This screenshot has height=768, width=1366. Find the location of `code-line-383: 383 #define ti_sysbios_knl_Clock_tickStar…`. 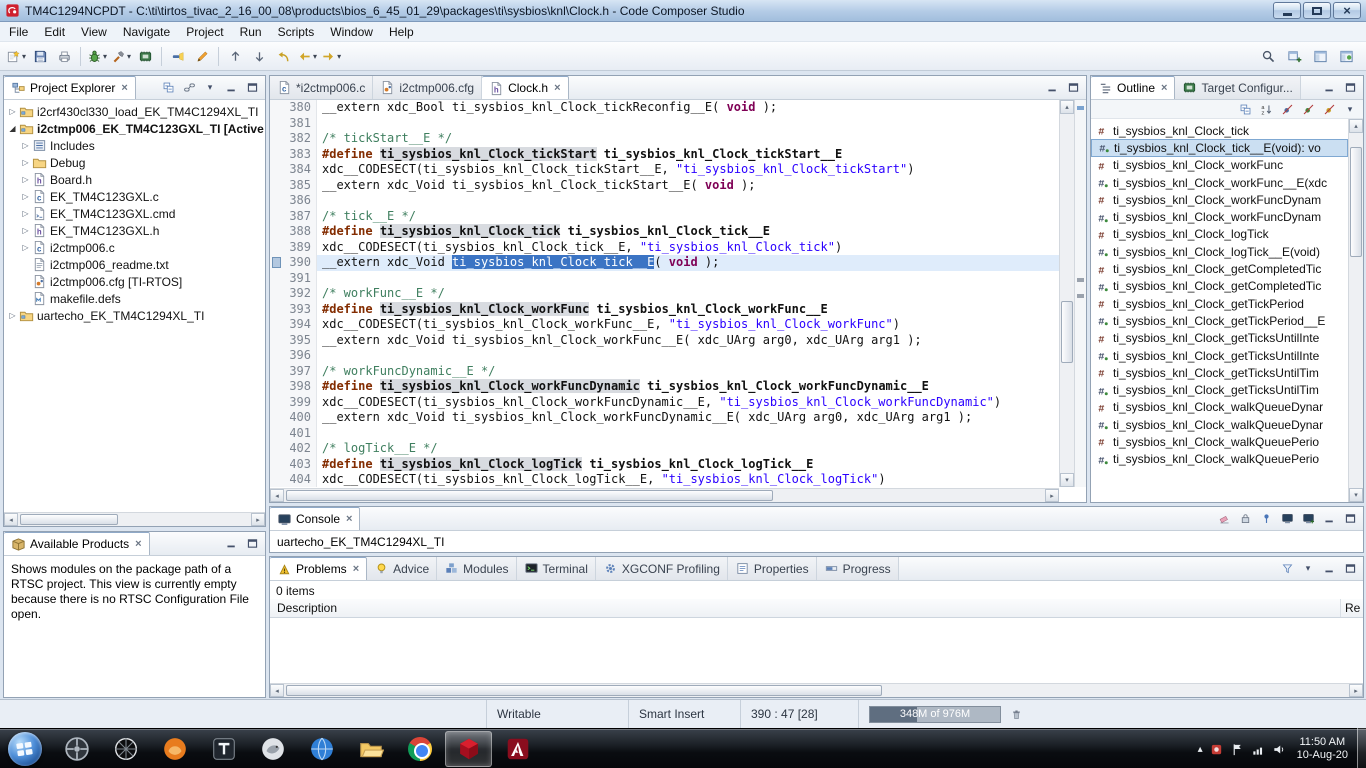

code-line-383: 383 #define ti_sysbios_knl_Clock_tickStar… is located at coordinates (664, 154).